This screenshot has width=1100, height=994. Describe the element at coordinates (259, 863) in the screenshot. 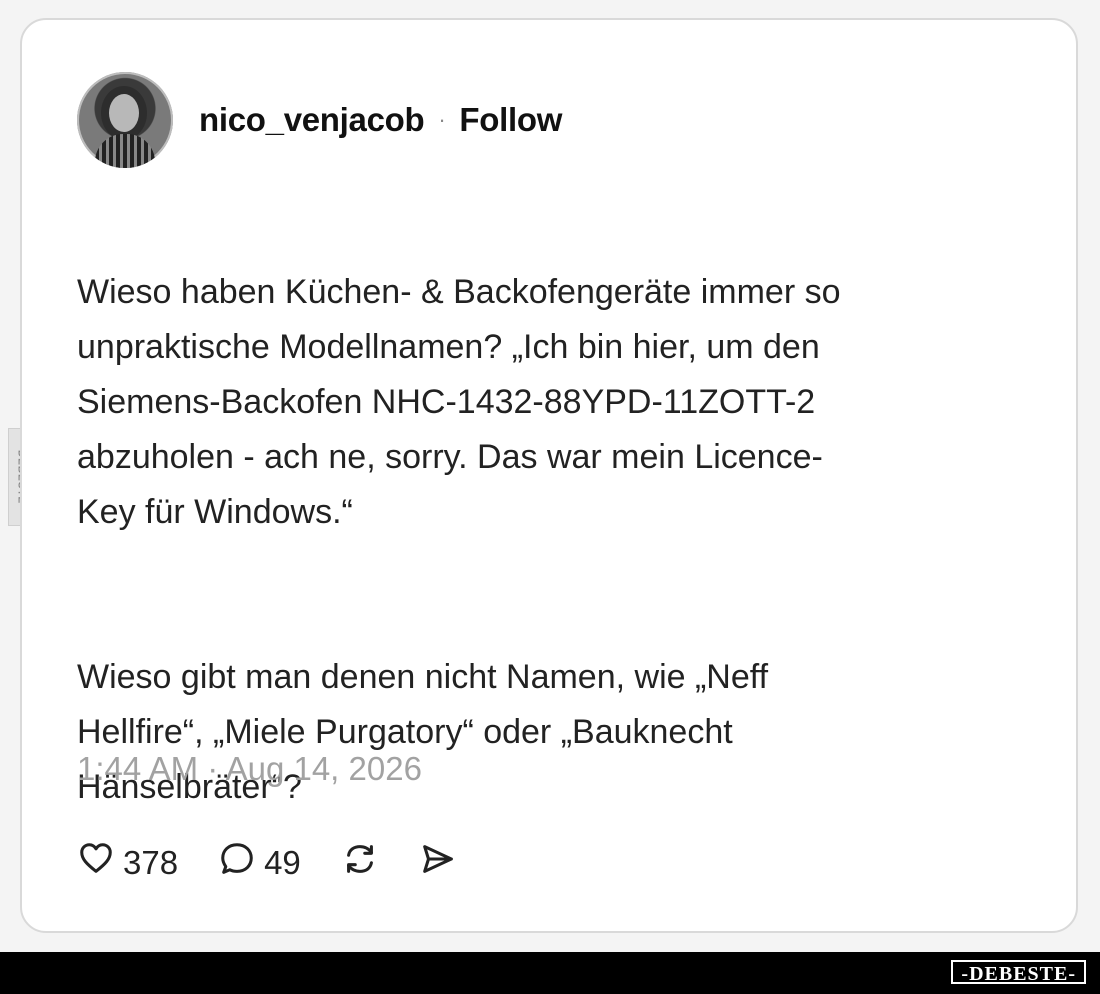

I see `comment-button: 49` at that location.